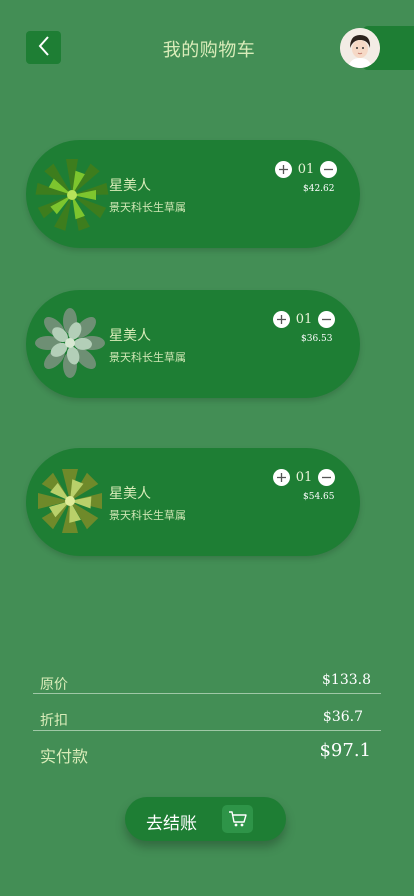  What do you see at coordinates (205, 819) in the screenshot?
I see `checkout-button: 去结账` at bounding box center [205, 819].